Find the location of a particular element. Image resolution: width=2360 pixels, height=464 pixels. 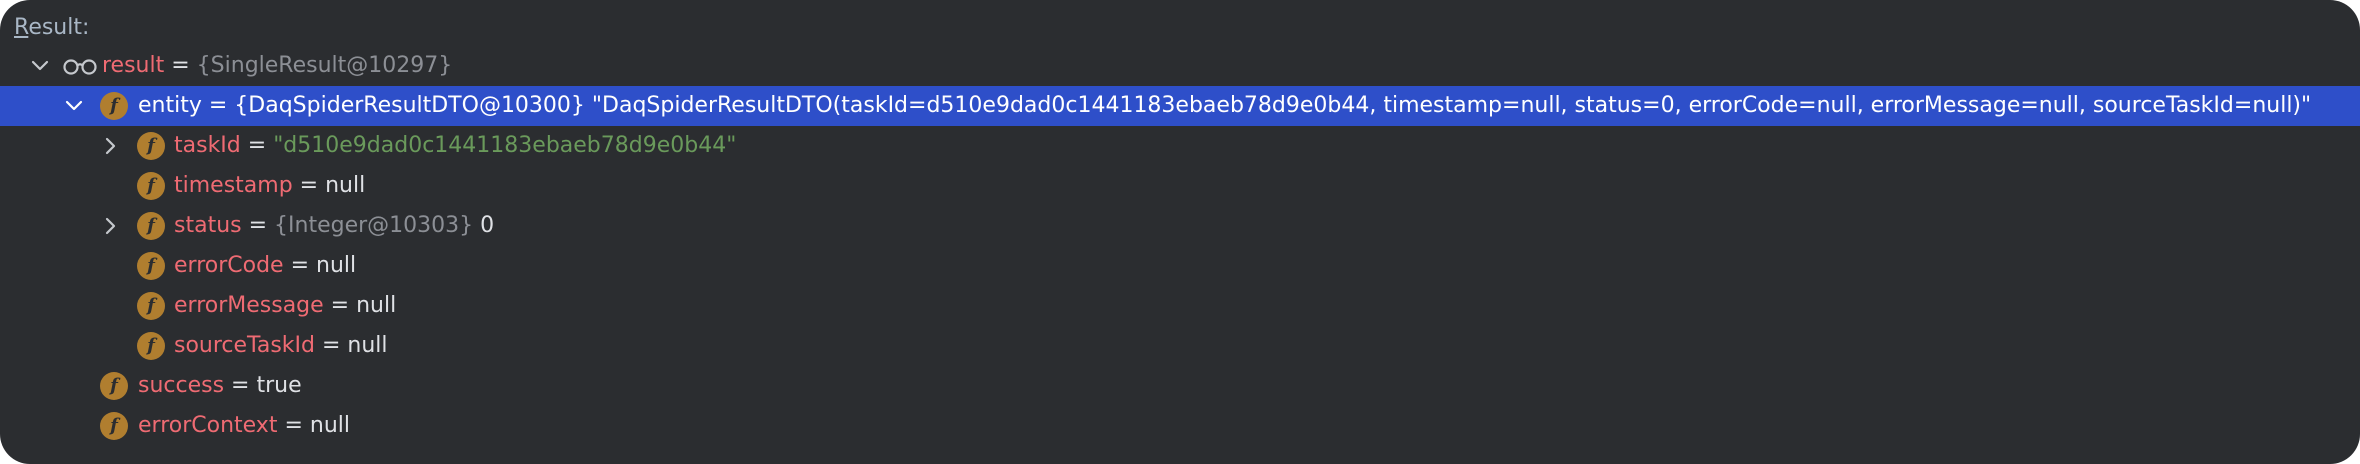

tree-row-content: status = {Integer@10303} 0 is located at coordinates (334, 226).